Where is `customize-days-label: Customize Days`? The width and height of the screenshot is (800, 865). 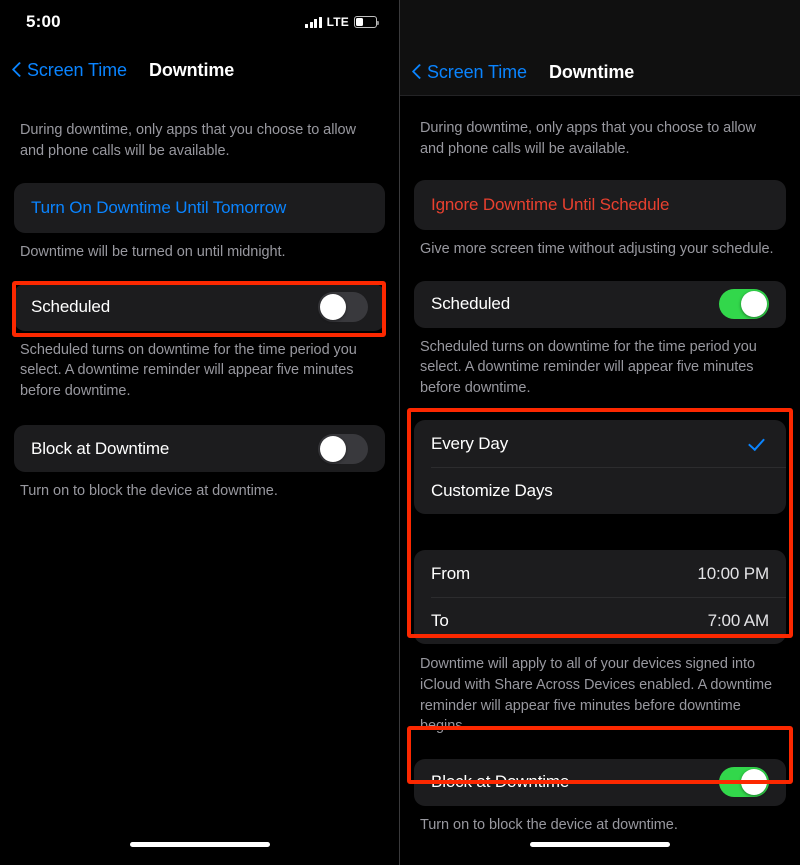 customize-days-label: Customize Days is located at coordinates (492, 490).